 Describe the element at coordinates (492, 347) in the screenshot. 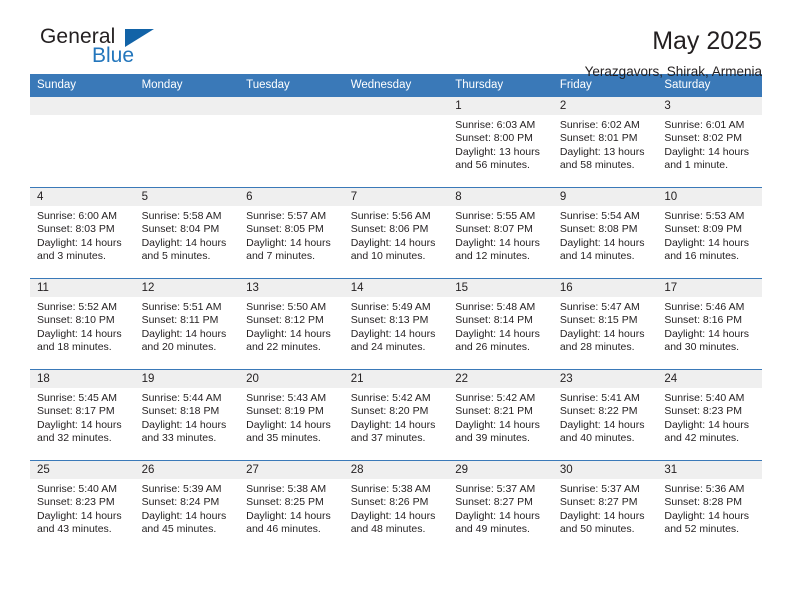

I see `daylight-text-line2: and 26 minutes.` at that location.